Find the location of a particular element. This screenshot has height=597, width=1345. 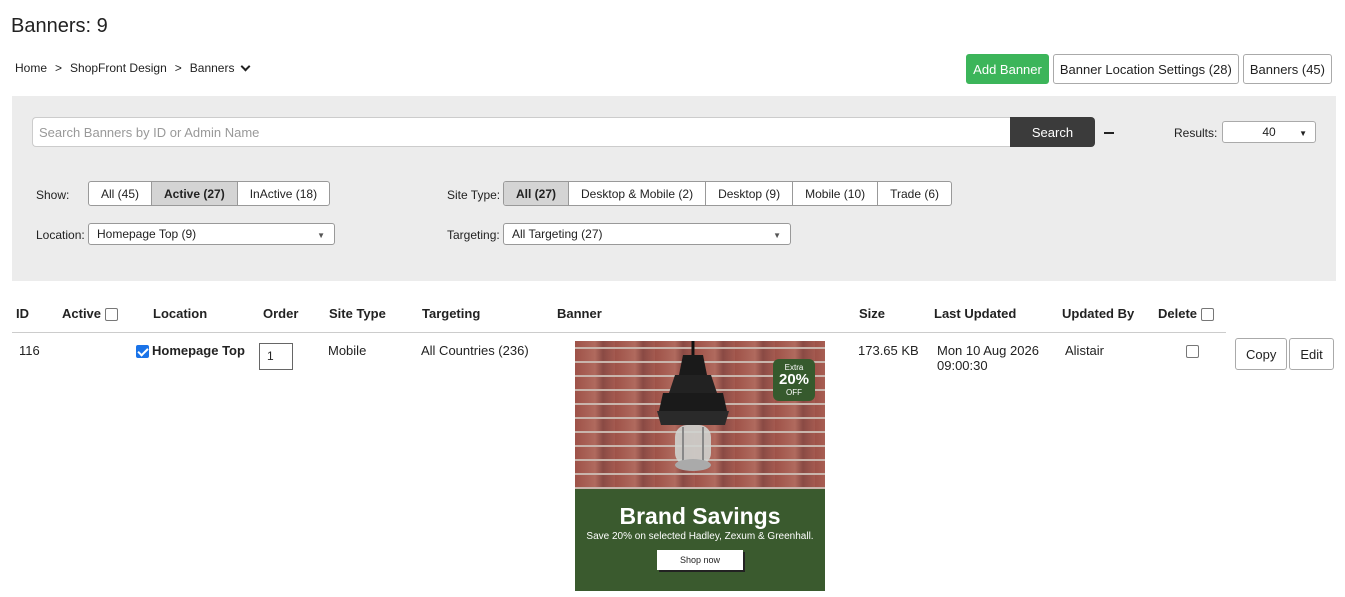

banner-headline: Brand Savings is located at coordinates (700, 515).